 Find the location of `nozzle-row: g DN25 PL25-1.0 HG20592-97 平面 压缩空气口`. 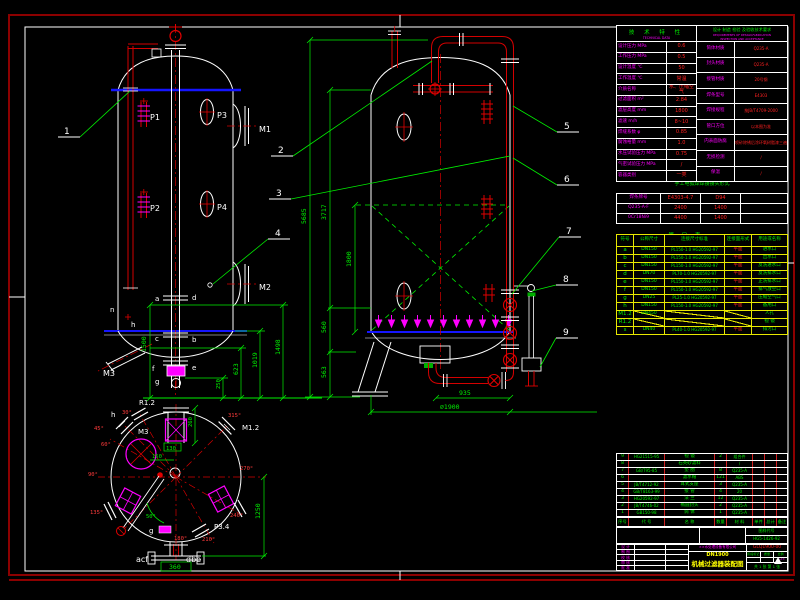

nozzle-row: g DN25 PL25-1.0 HG20592-97 平面 压缩空气口 is located at coordinates (702, 299).